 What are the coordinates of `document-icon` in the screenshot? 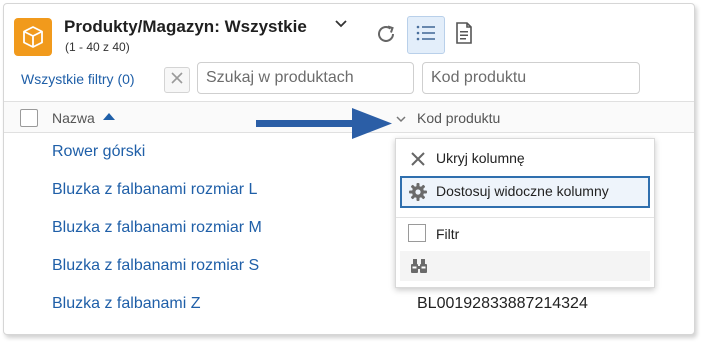 It's located at (464, 35).